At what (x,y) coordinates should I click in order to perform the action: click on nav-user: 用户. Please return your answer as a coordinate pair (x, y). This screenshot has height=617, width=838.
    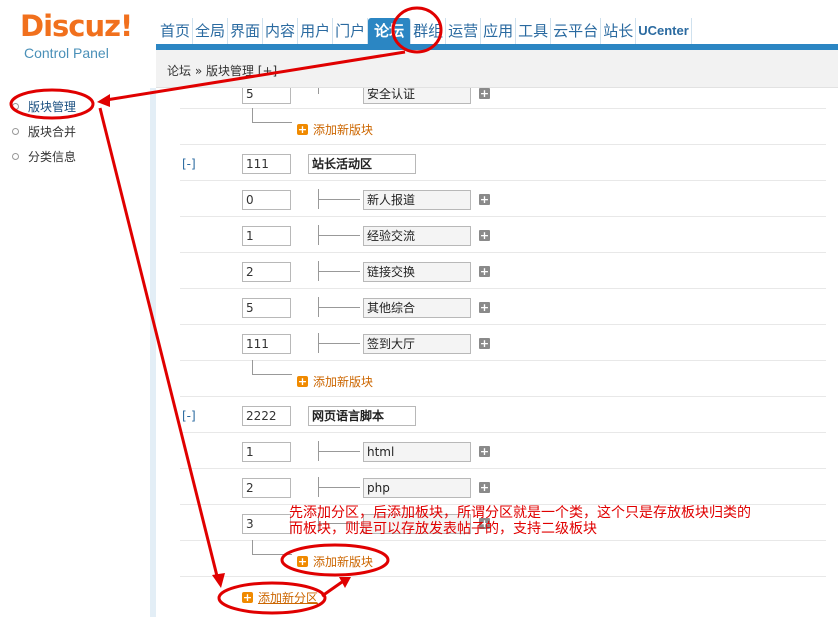
    Looking at the image, I should click on (316, 31).